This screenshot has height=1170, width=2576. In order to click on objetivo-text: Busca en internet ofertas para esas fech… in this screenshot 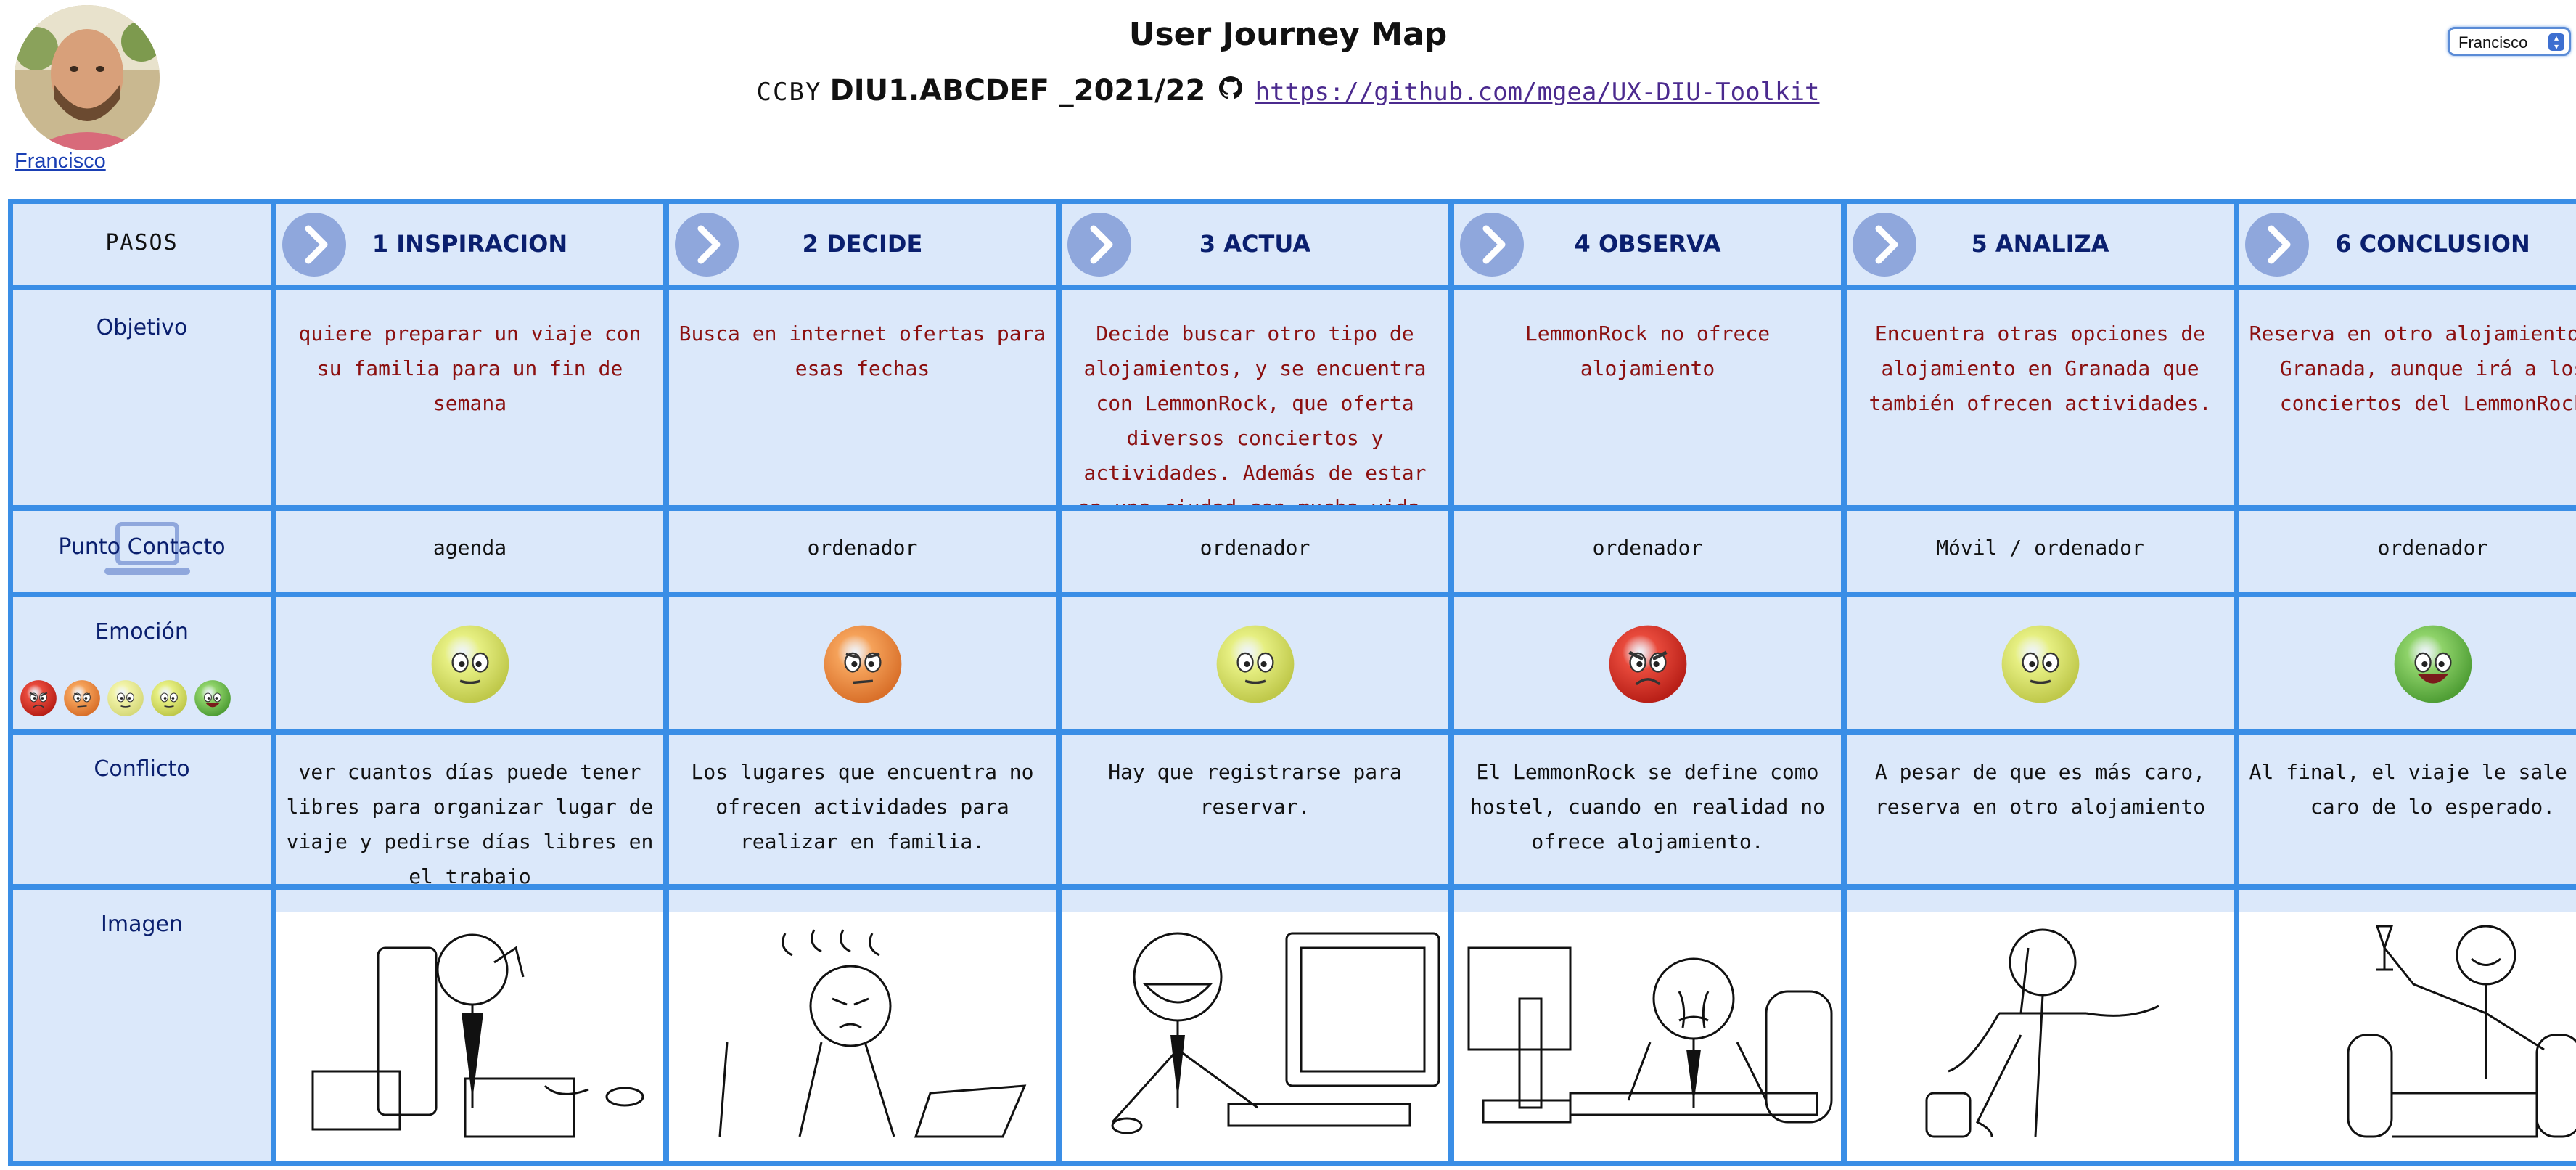, I will do `click(862, 351)`.